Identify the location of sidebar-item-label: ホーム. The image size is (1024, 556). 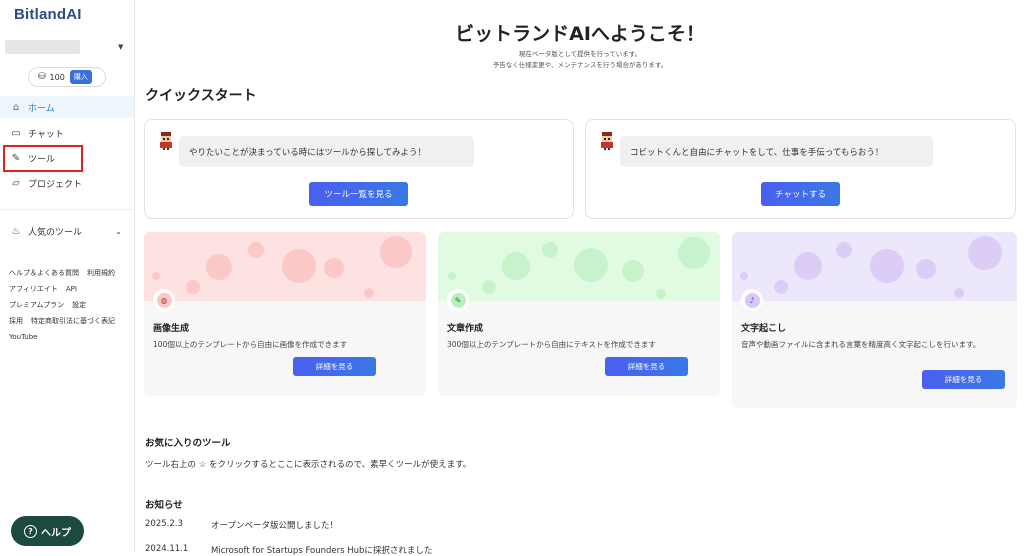
(41, 108).